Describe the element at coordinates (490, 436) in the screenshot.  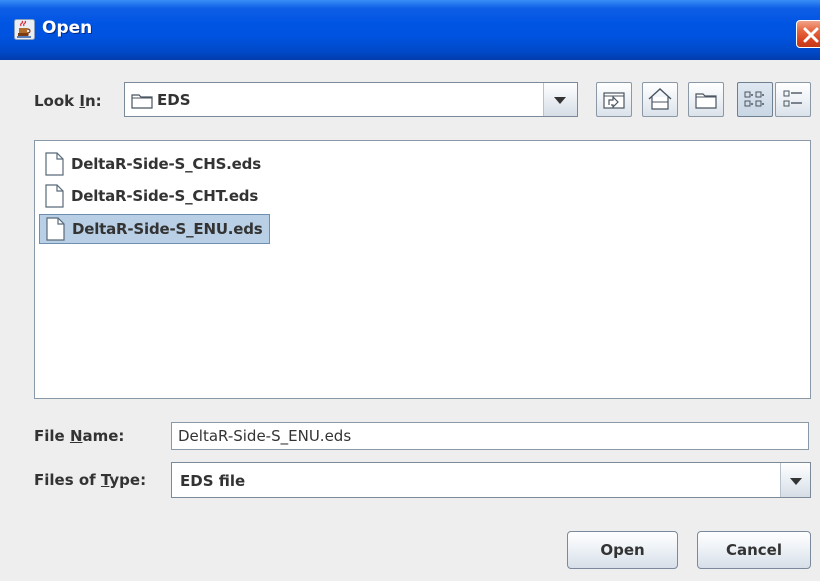
I see `file-name-input` at that location.